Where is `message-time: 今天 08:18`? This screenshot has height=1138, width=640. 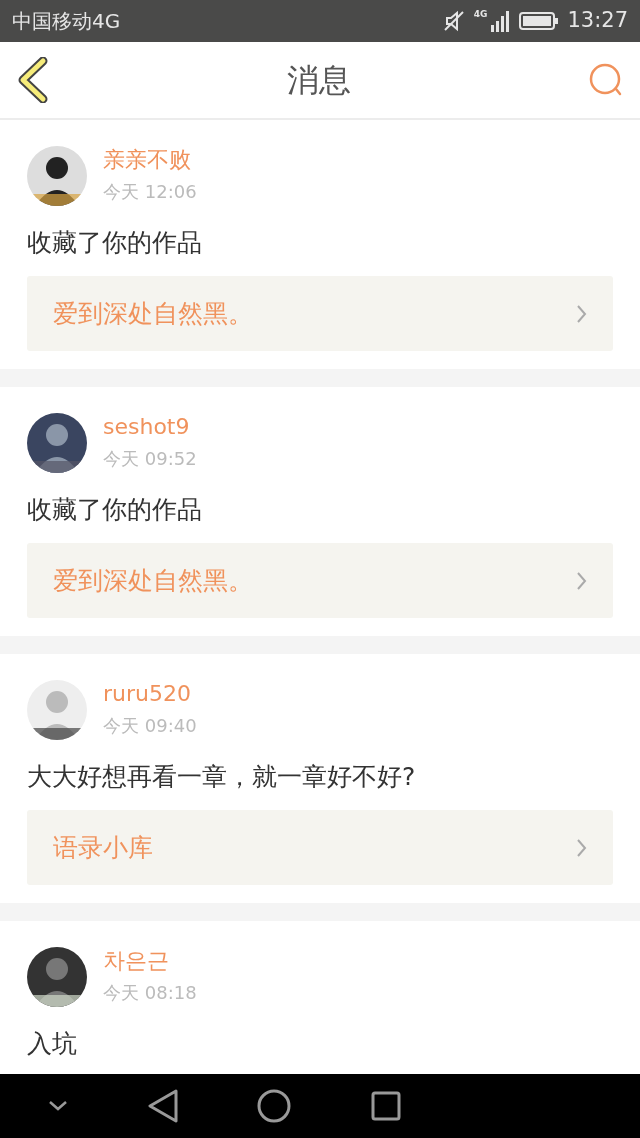
message-time: 今天 08:18 is located at coordinates (150, 992).